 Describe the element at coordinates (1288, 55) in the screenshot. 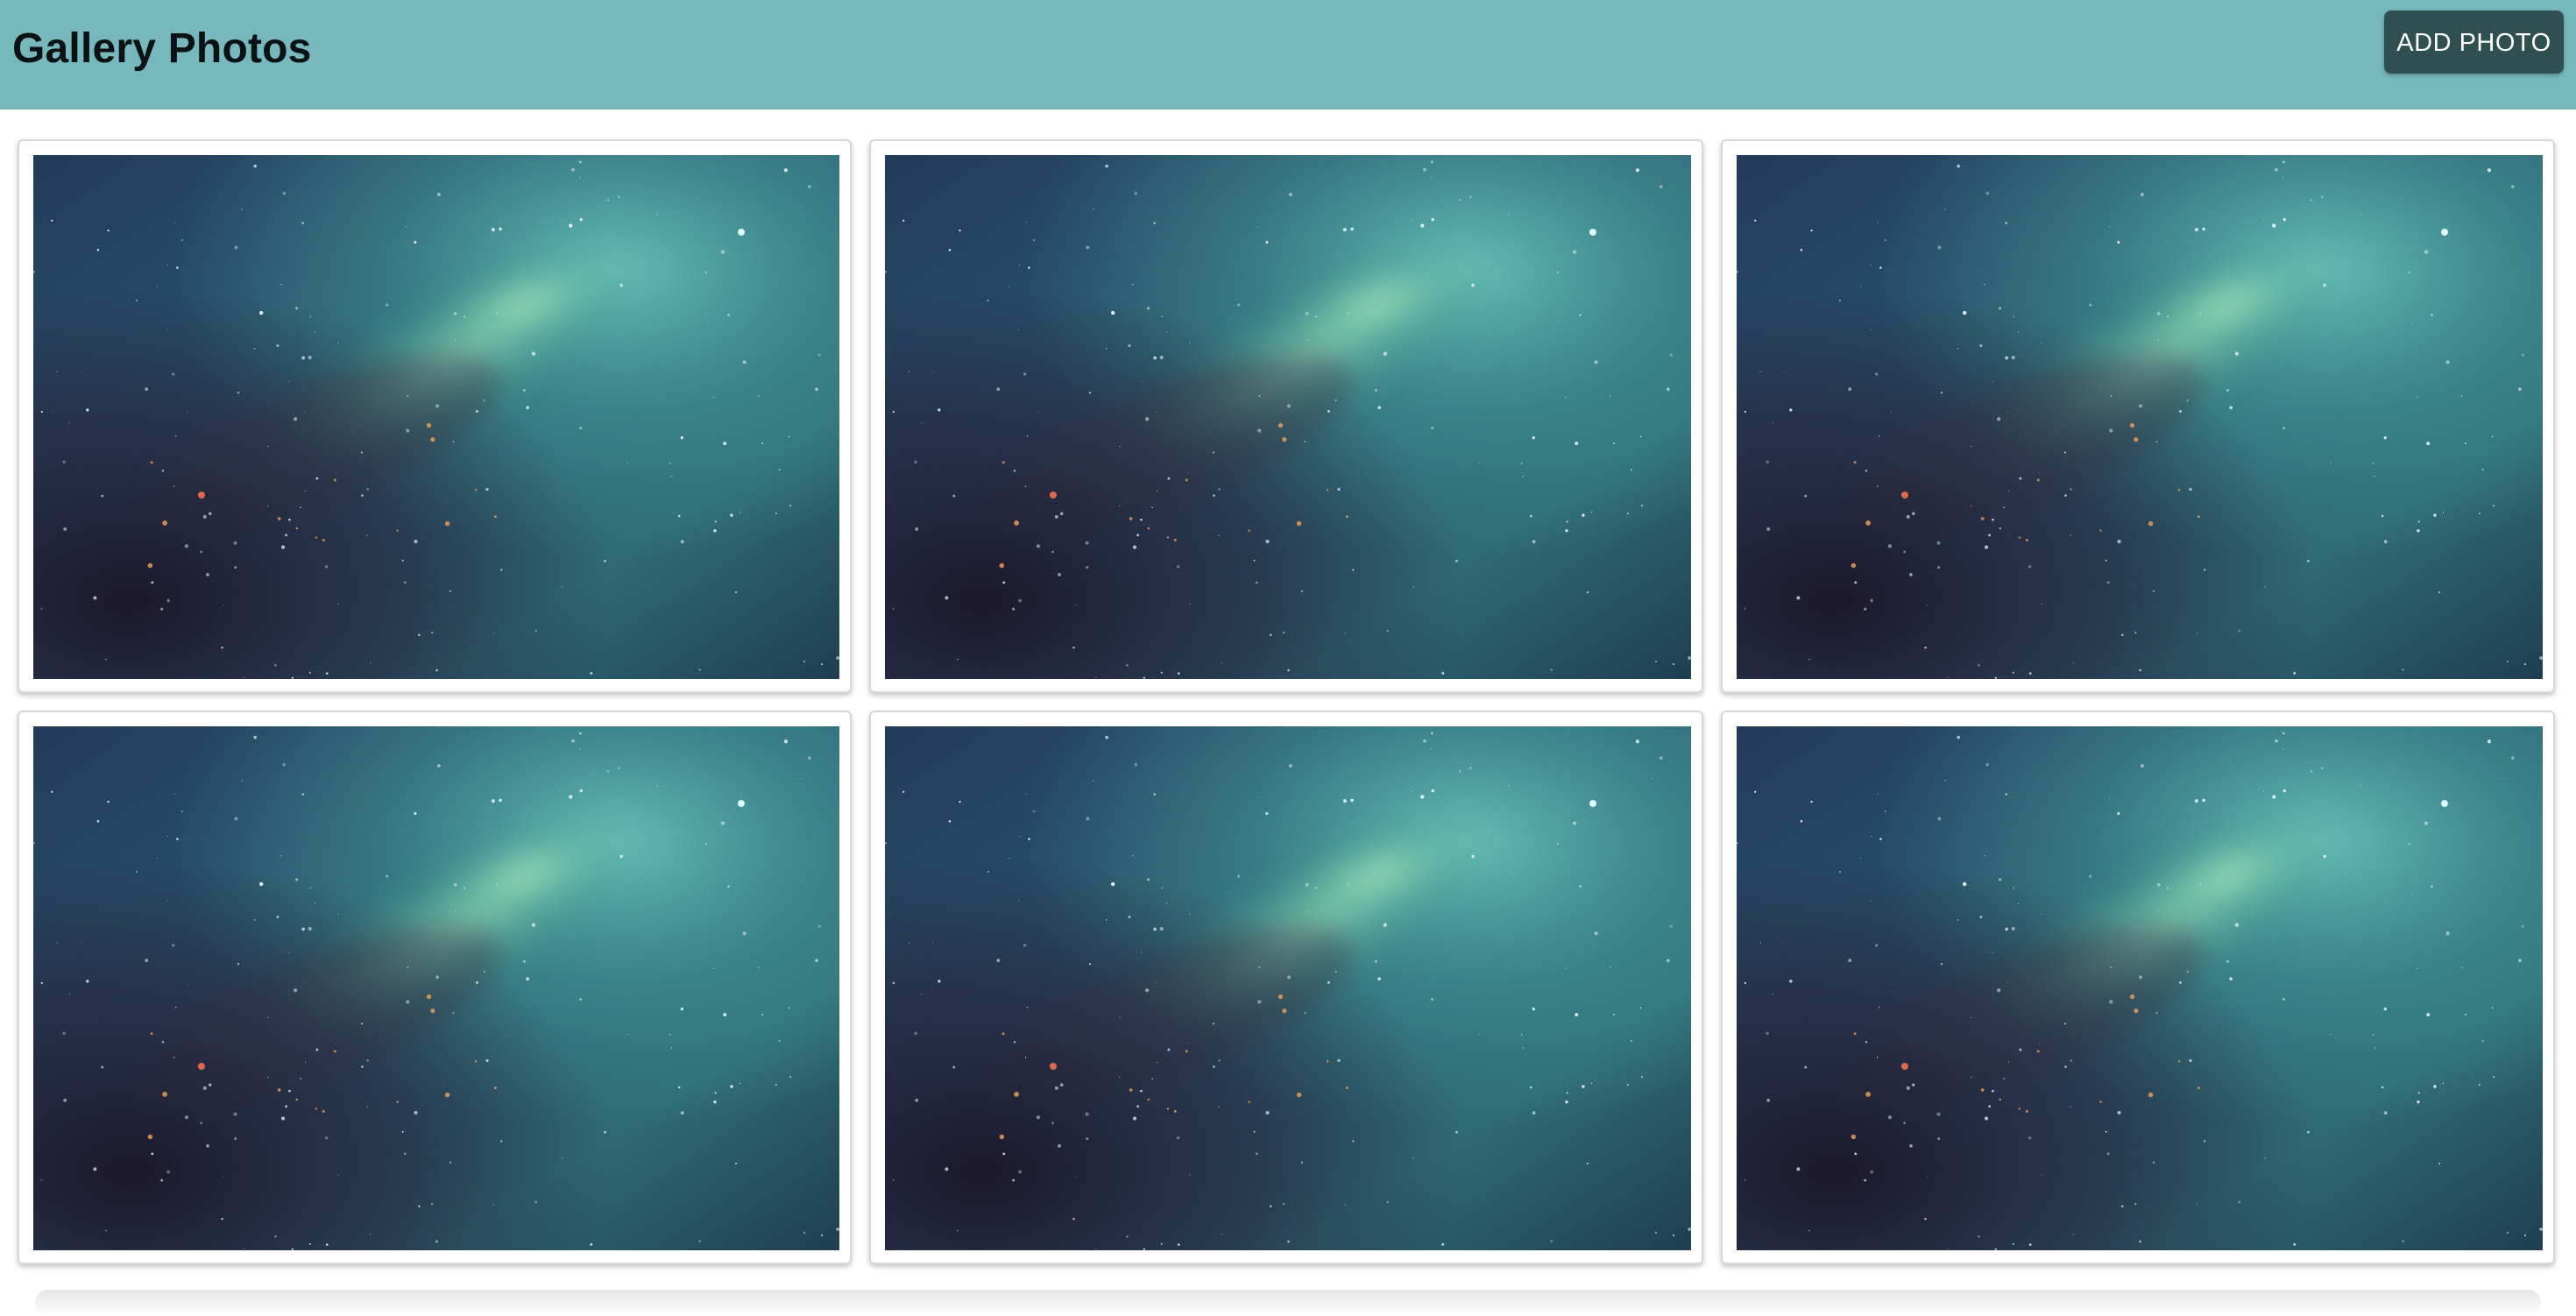

I see `app-header: Gallery Photos ADD PHOTO` at that location.